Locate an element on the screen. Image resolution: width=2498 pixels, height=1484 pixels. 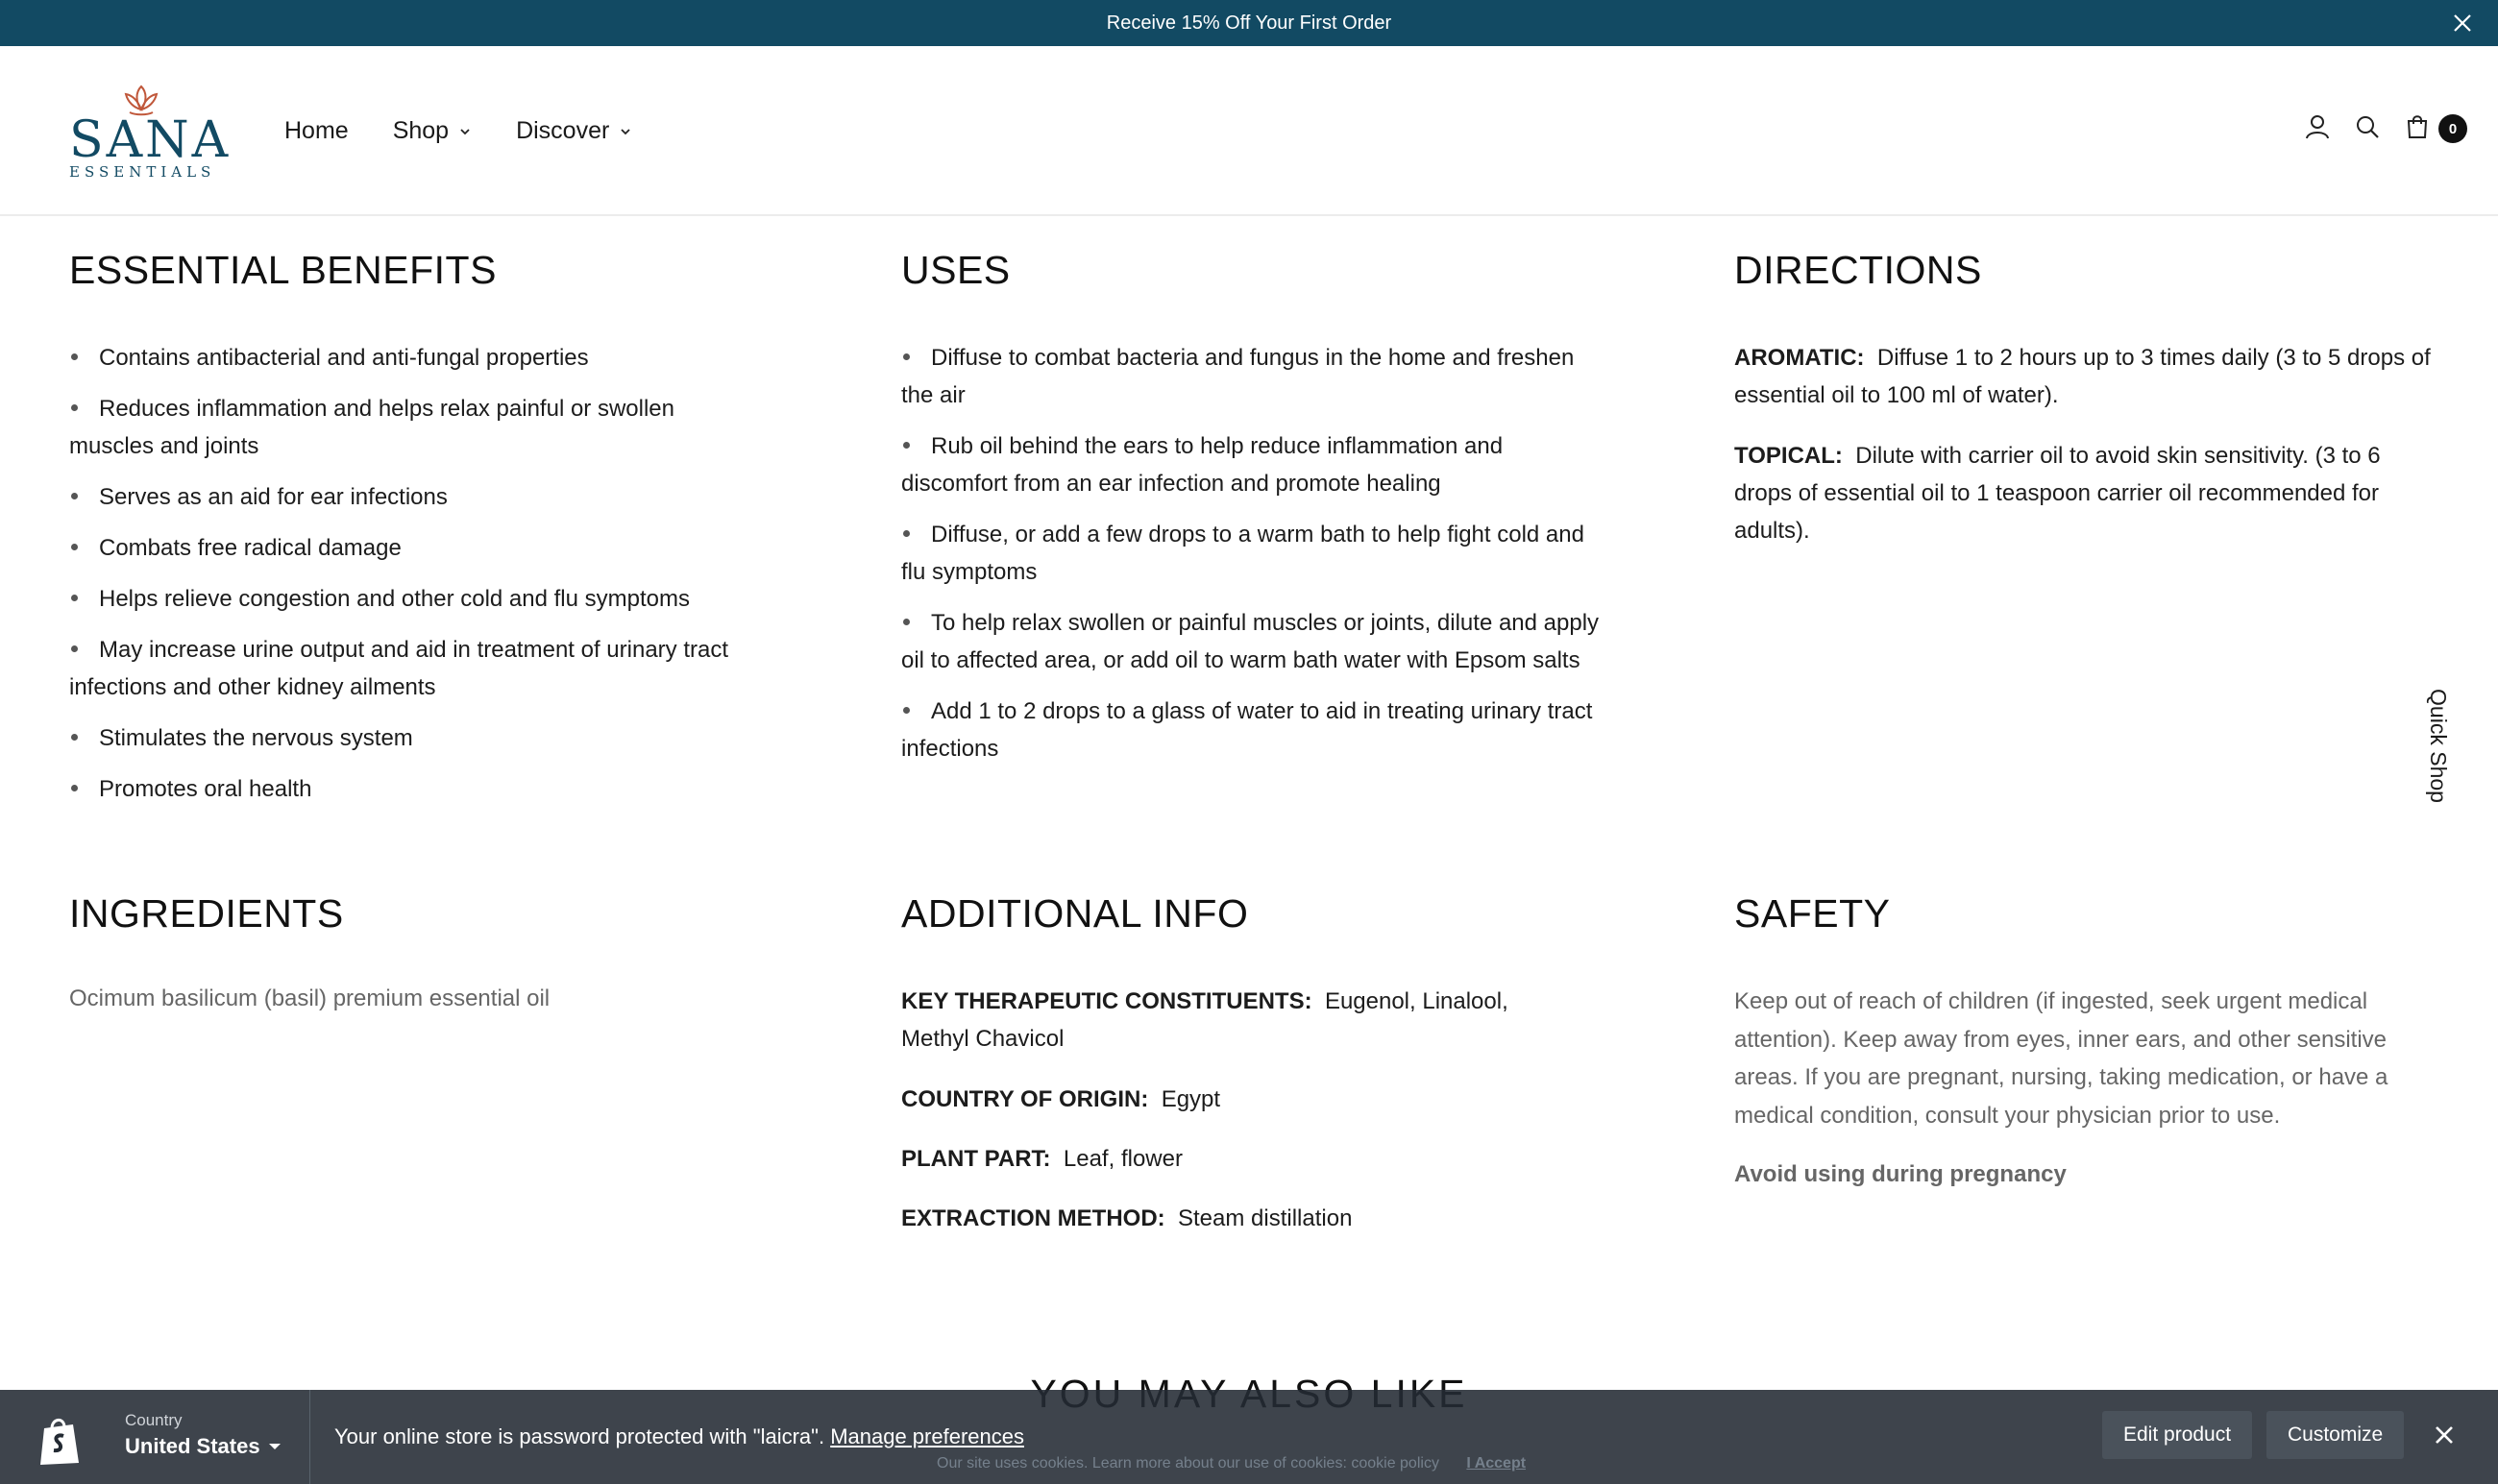
cart-icon is located at coordinates (2418, 127).